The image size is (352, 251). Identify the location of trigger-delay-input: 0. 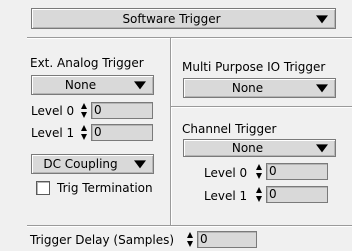
(227, 239).